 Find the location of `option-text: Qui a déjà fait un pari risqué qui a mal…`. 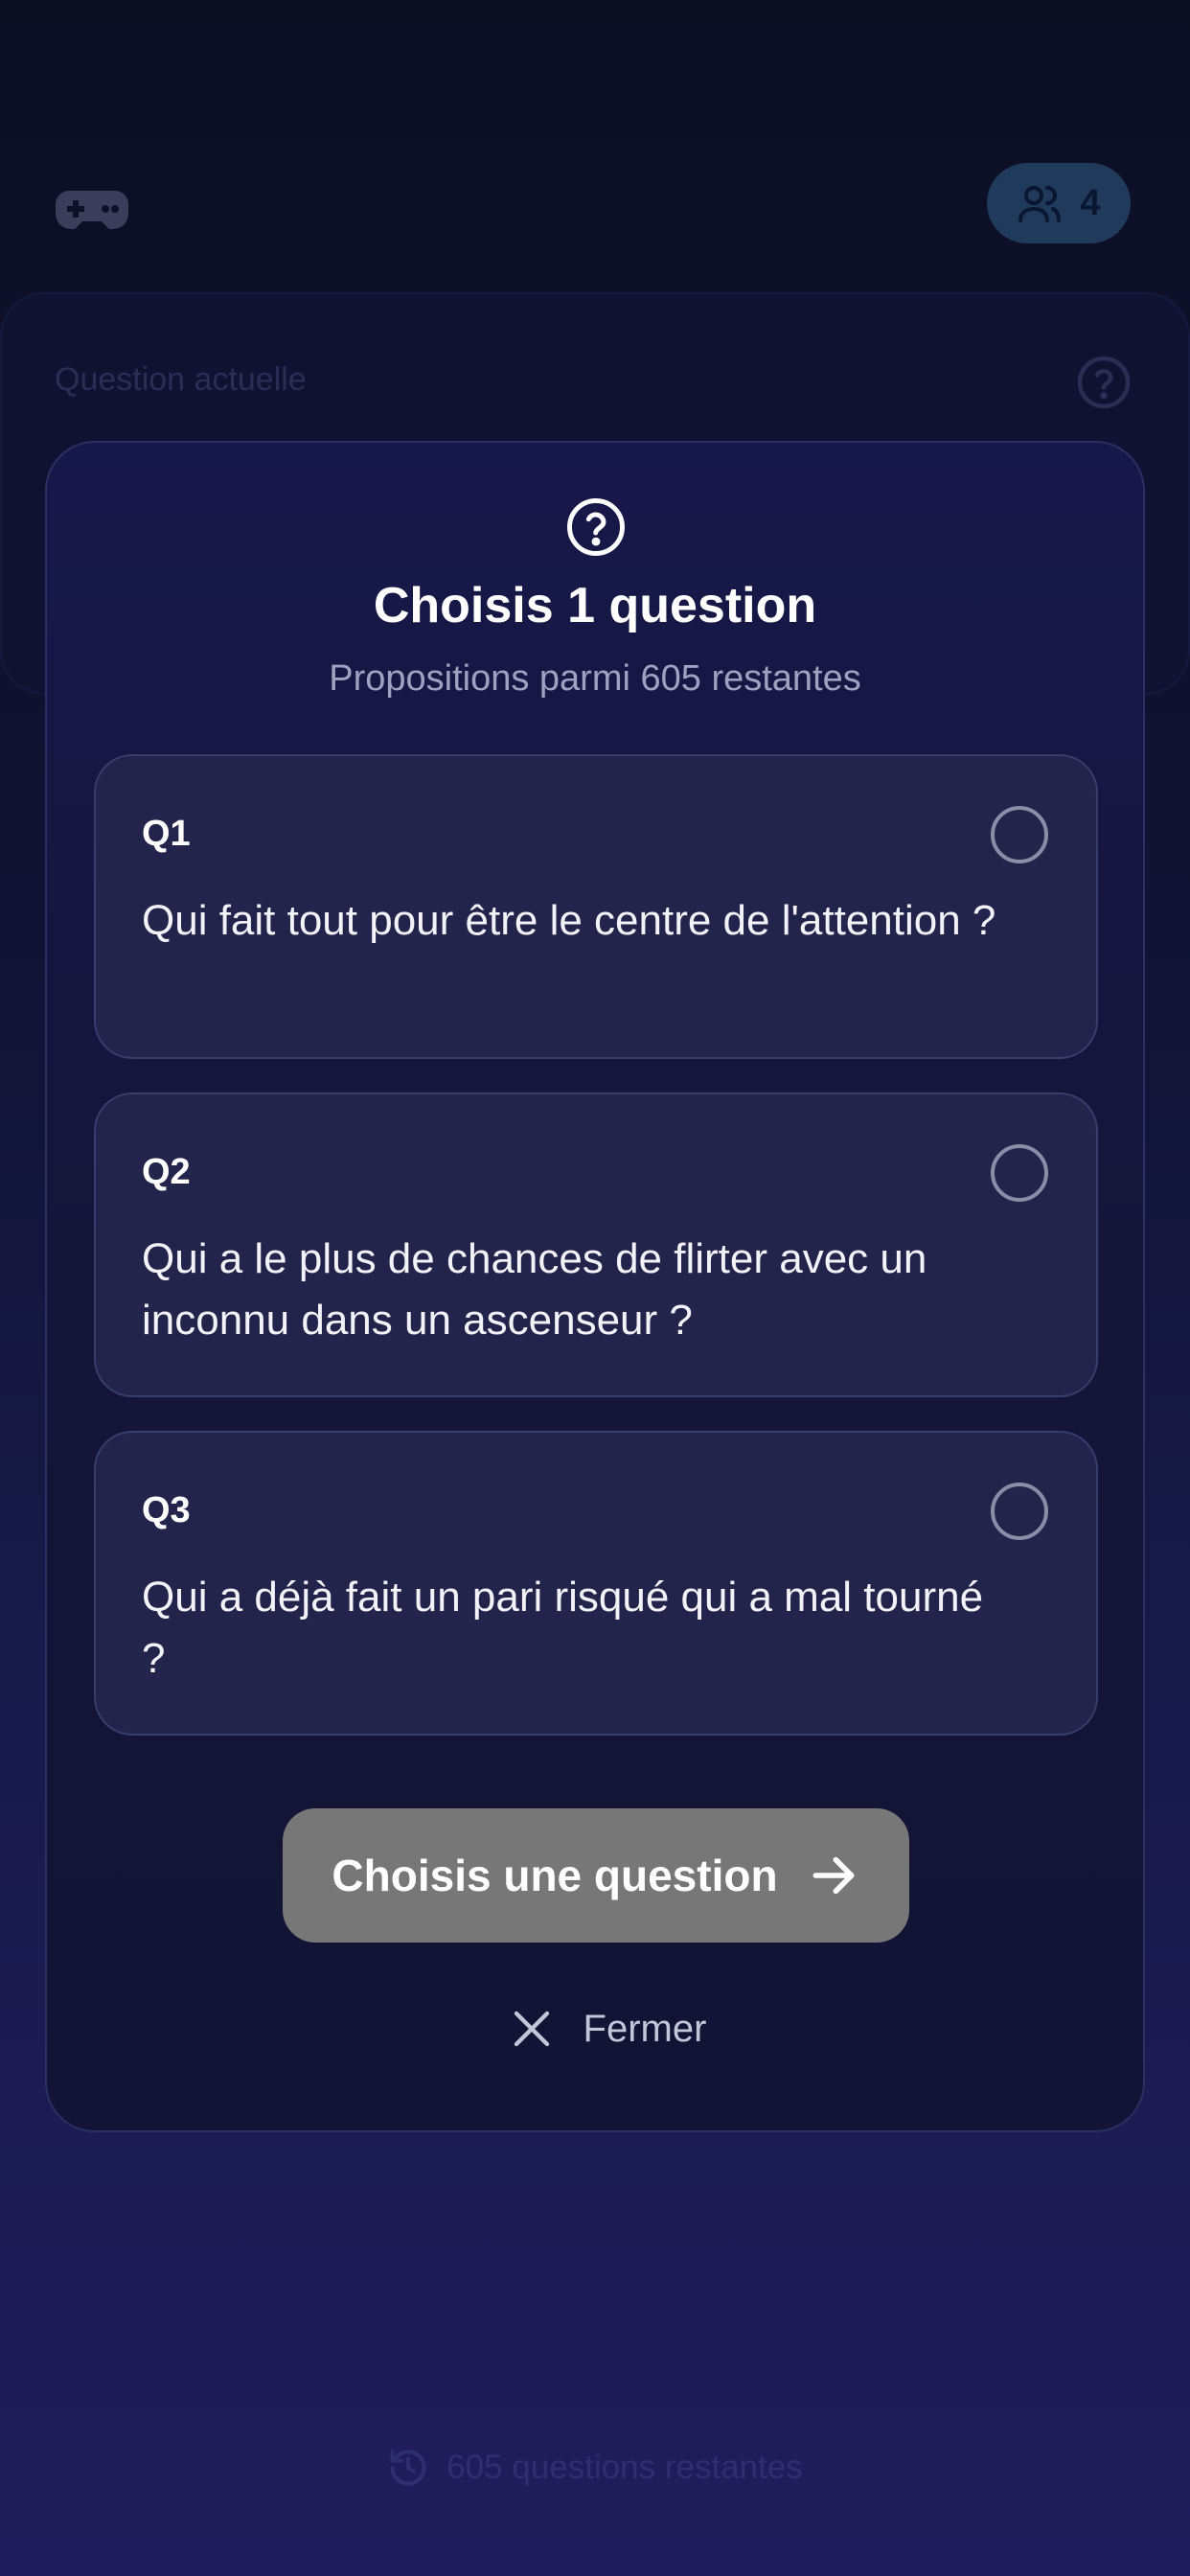

option-text: Qui a déjà fait un pari risqué qui a mal… is located at coordinates (563, 1628).